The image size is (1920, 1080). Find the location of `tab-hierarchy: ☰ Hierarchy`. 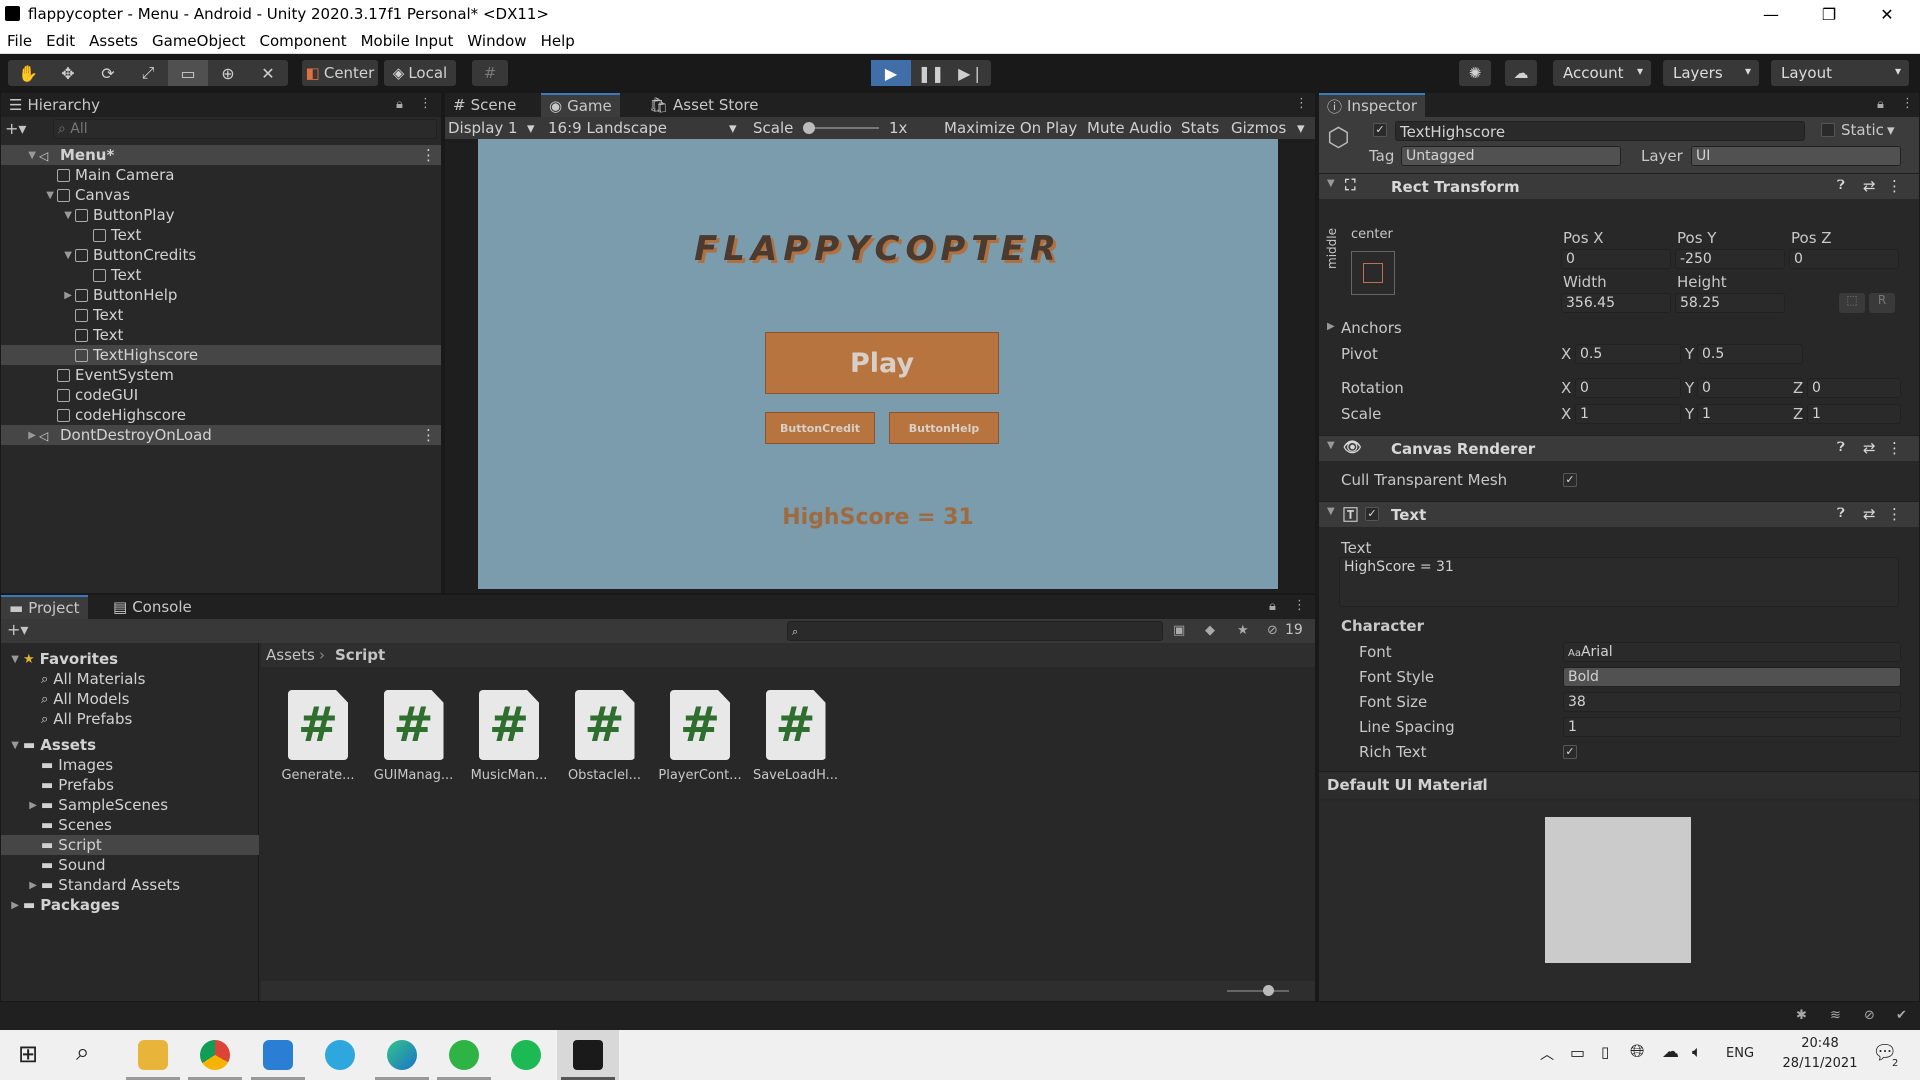

tab-hierarchy: ☰ Hierarchy is located at coordinates (54, 105).